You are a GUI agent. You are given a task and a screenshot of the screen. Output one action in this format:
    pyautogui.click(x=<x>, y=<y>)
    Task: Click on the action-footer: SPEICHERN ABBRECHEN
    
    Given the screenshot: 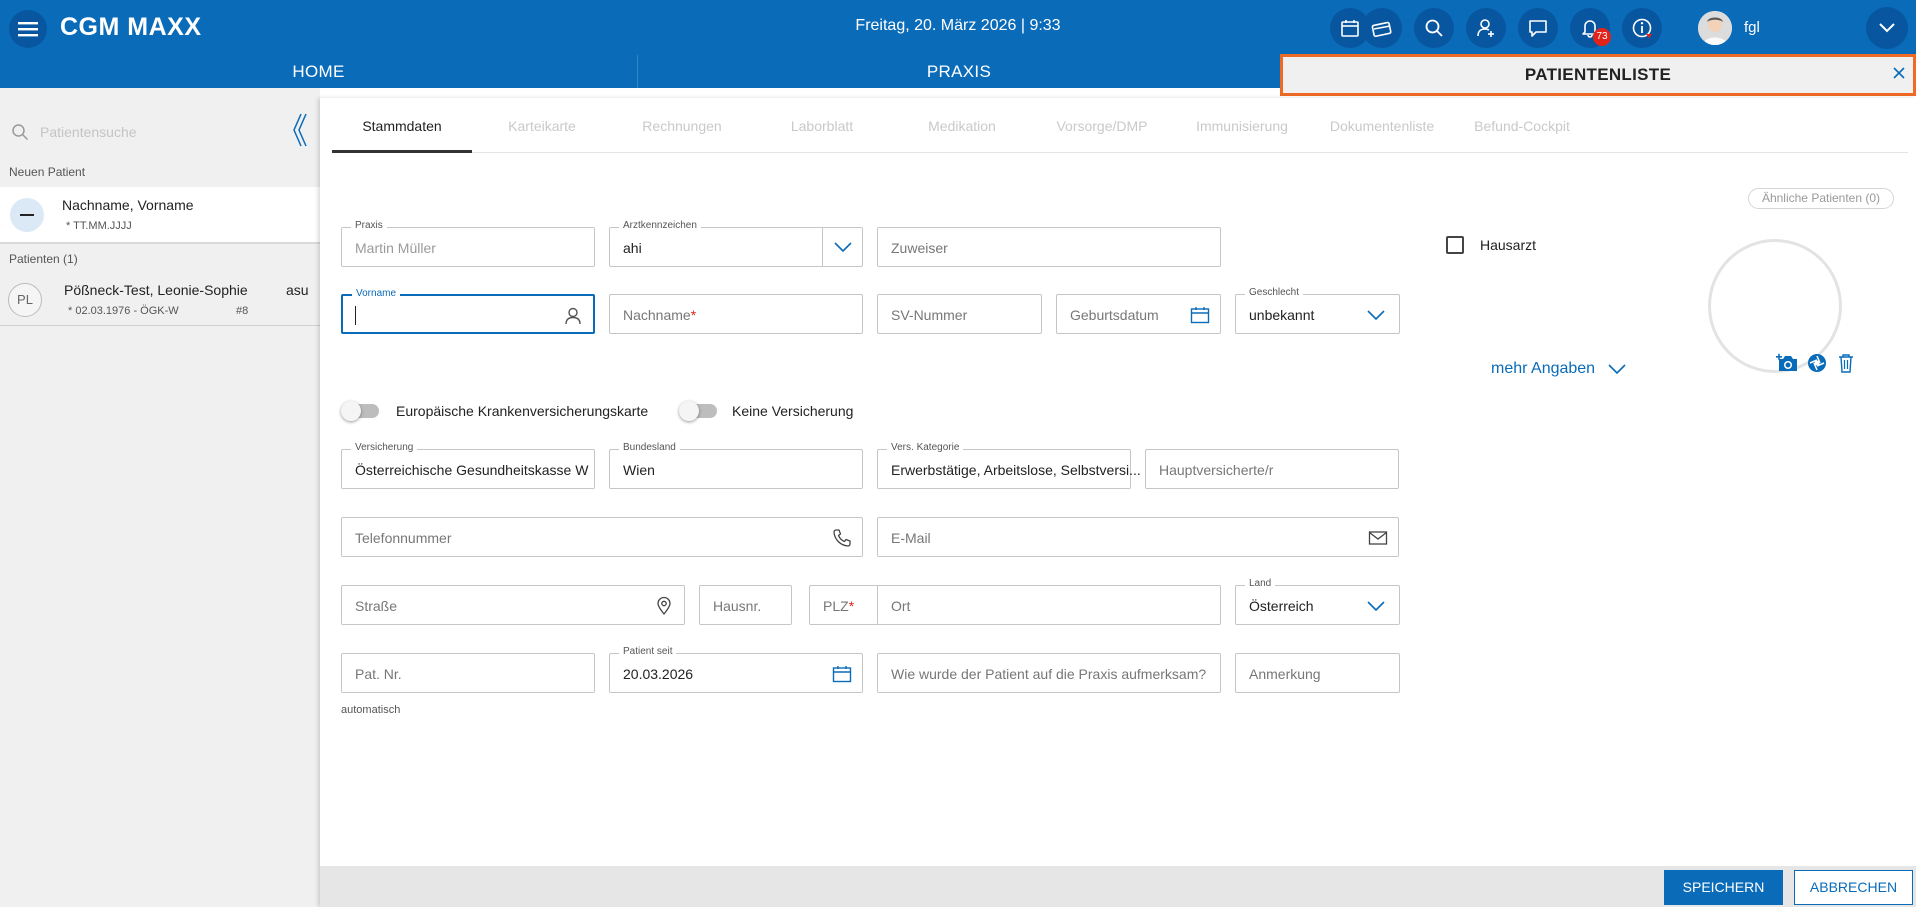 What is the action you would take?
    pyautogui.click(x=1118, y=886)
    